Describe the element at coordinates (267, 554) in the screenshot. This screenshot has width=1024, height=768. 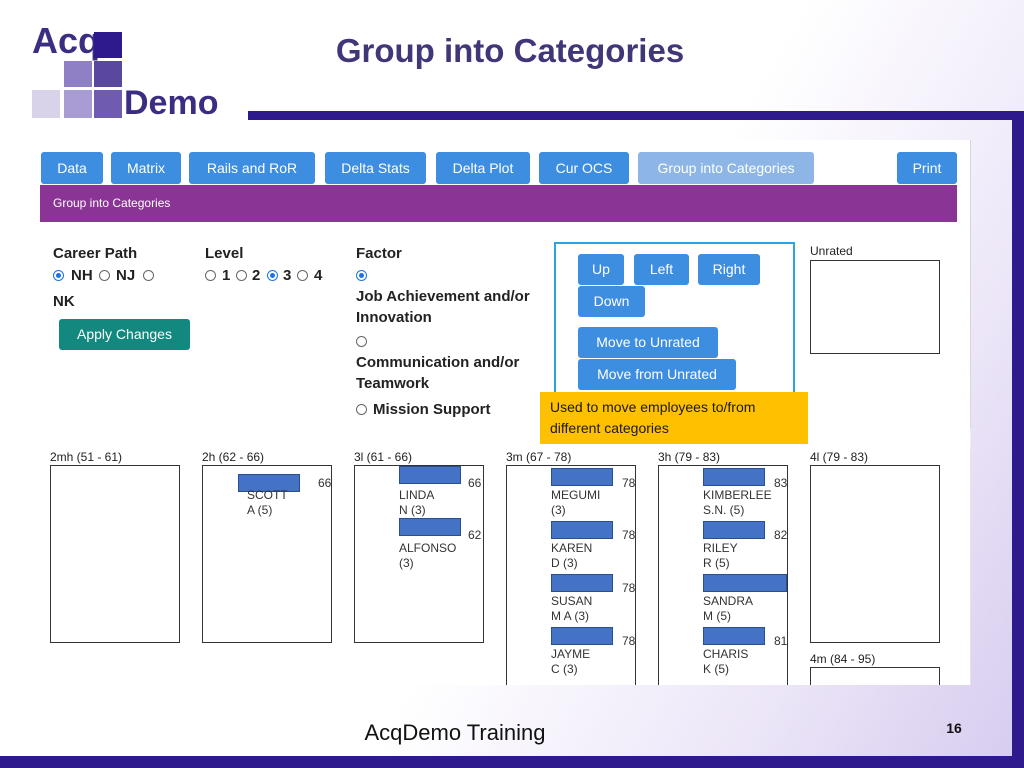
I see `category-list: 66 SCOTT A (5)` at that location.